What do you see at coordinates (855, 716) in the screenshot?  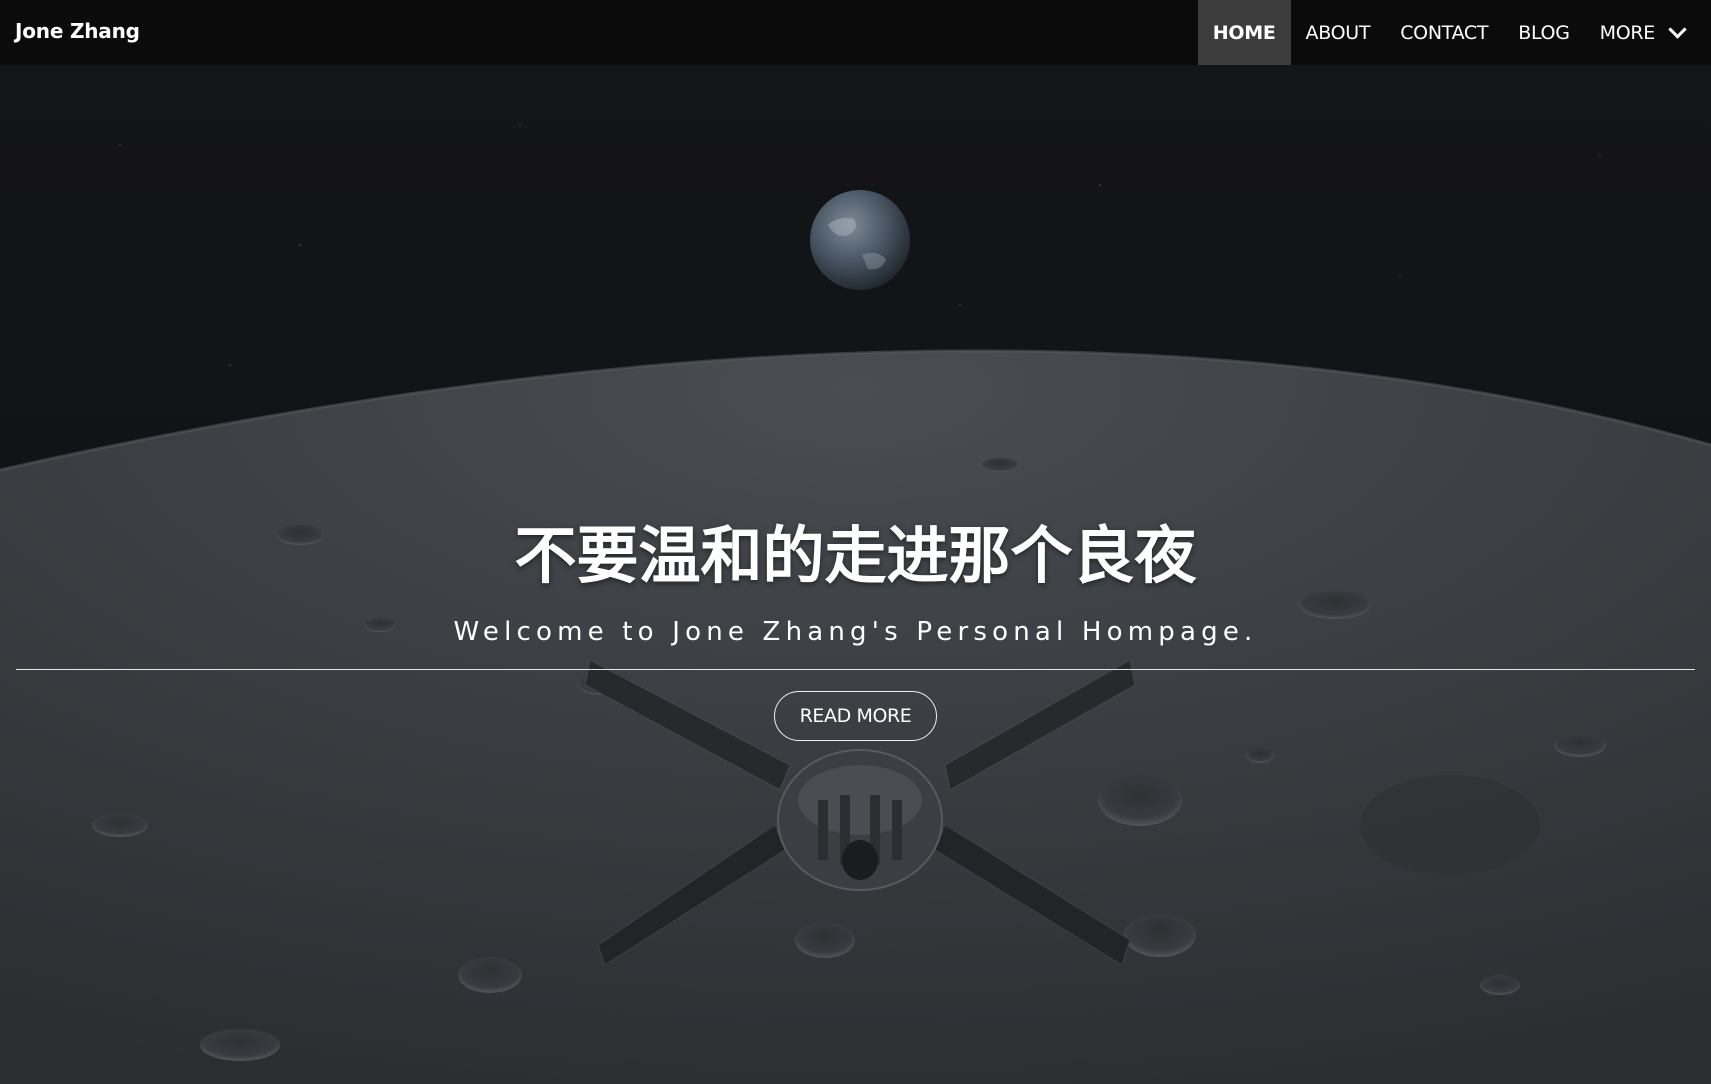 I see `read-more-button: READ MORE` at bounding box center [855, 716].